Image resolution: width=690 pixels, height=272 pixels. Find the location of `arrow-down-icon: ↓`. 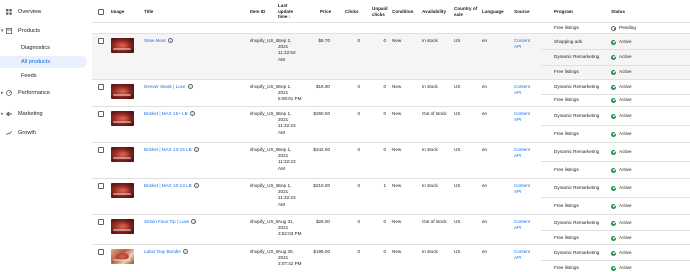

arrow-down-icon: ↓ is located at coordinates (290, 17).